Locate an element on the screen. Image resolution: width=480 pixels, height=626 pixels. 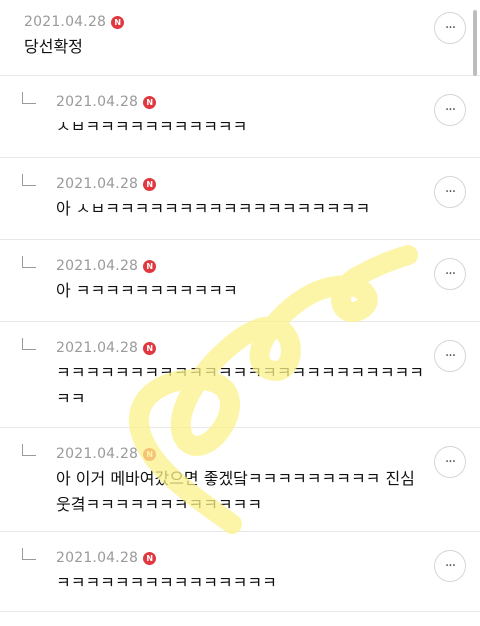
reply-item: 2021.04.28 N 아 ㅅㅂㅋㅋㅋㅋㅋㅋㅋㅋㅋㅋㅋㅋㅋㅋㅋㅋㅋㅋ ··· is located at coordinates (240, 199).